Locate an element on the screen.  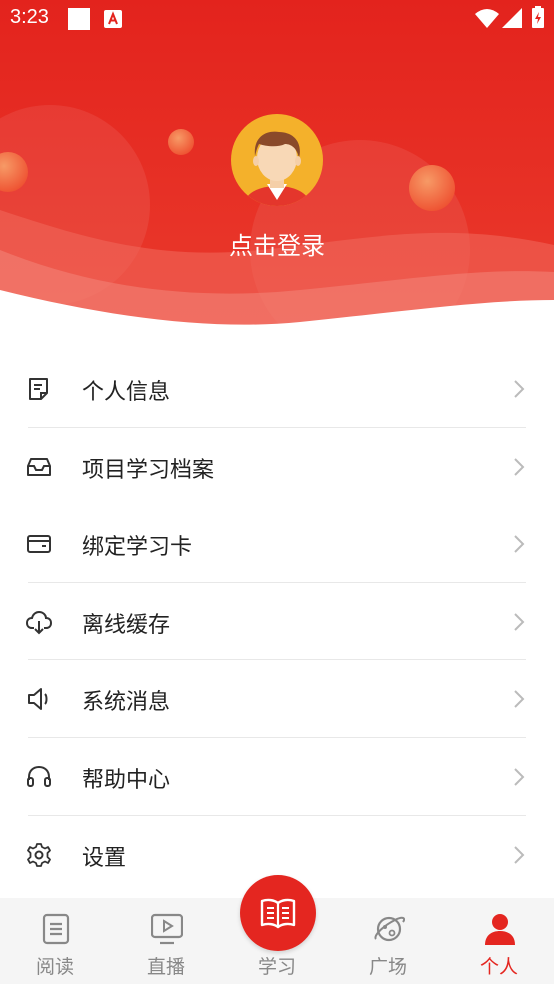
login-link: 点击登录 is located at coordinates (277, 243).